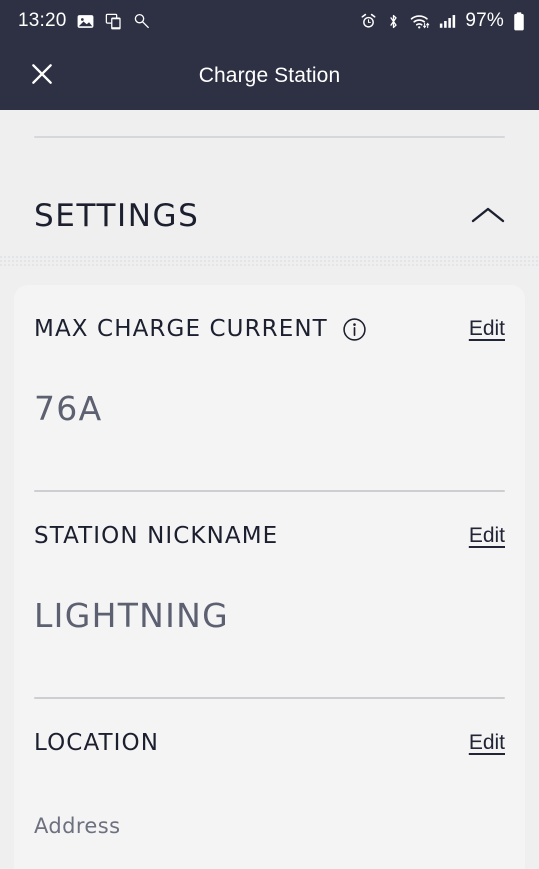  I want to click on field-label: MAX CHARGE CURRENT, so click(200, 329).